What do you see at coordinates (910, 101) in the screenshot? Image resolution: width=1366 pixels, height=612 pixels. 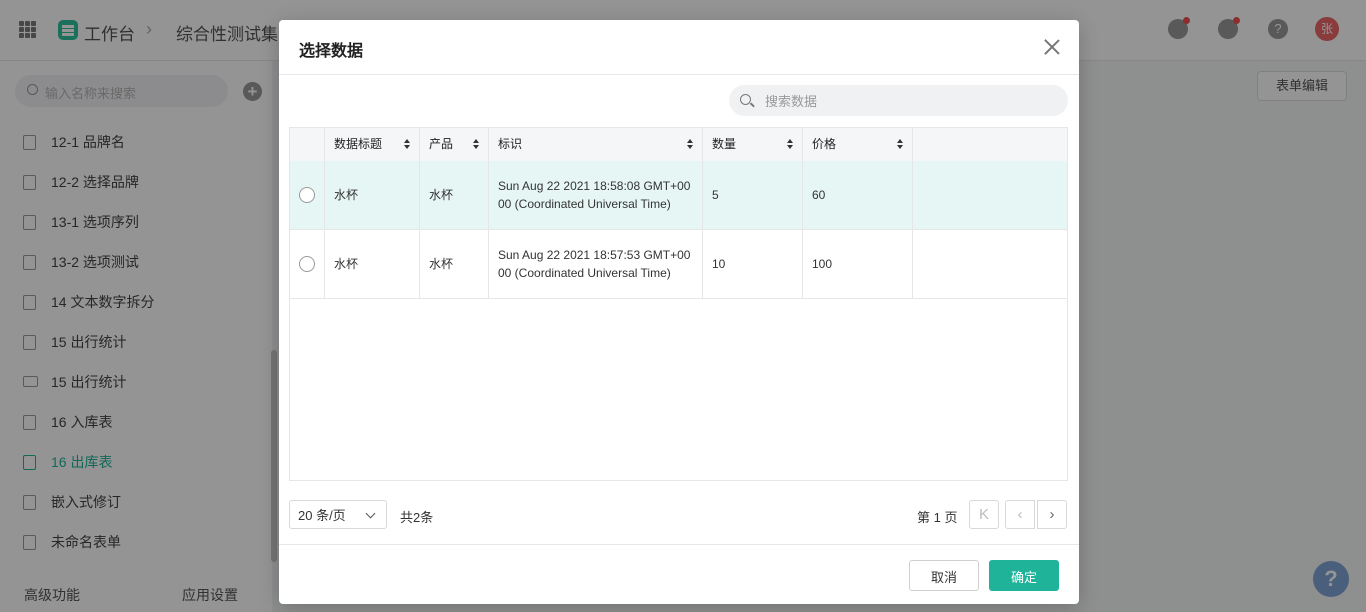 I see `data-search-input` at bounding box center [910, 101].